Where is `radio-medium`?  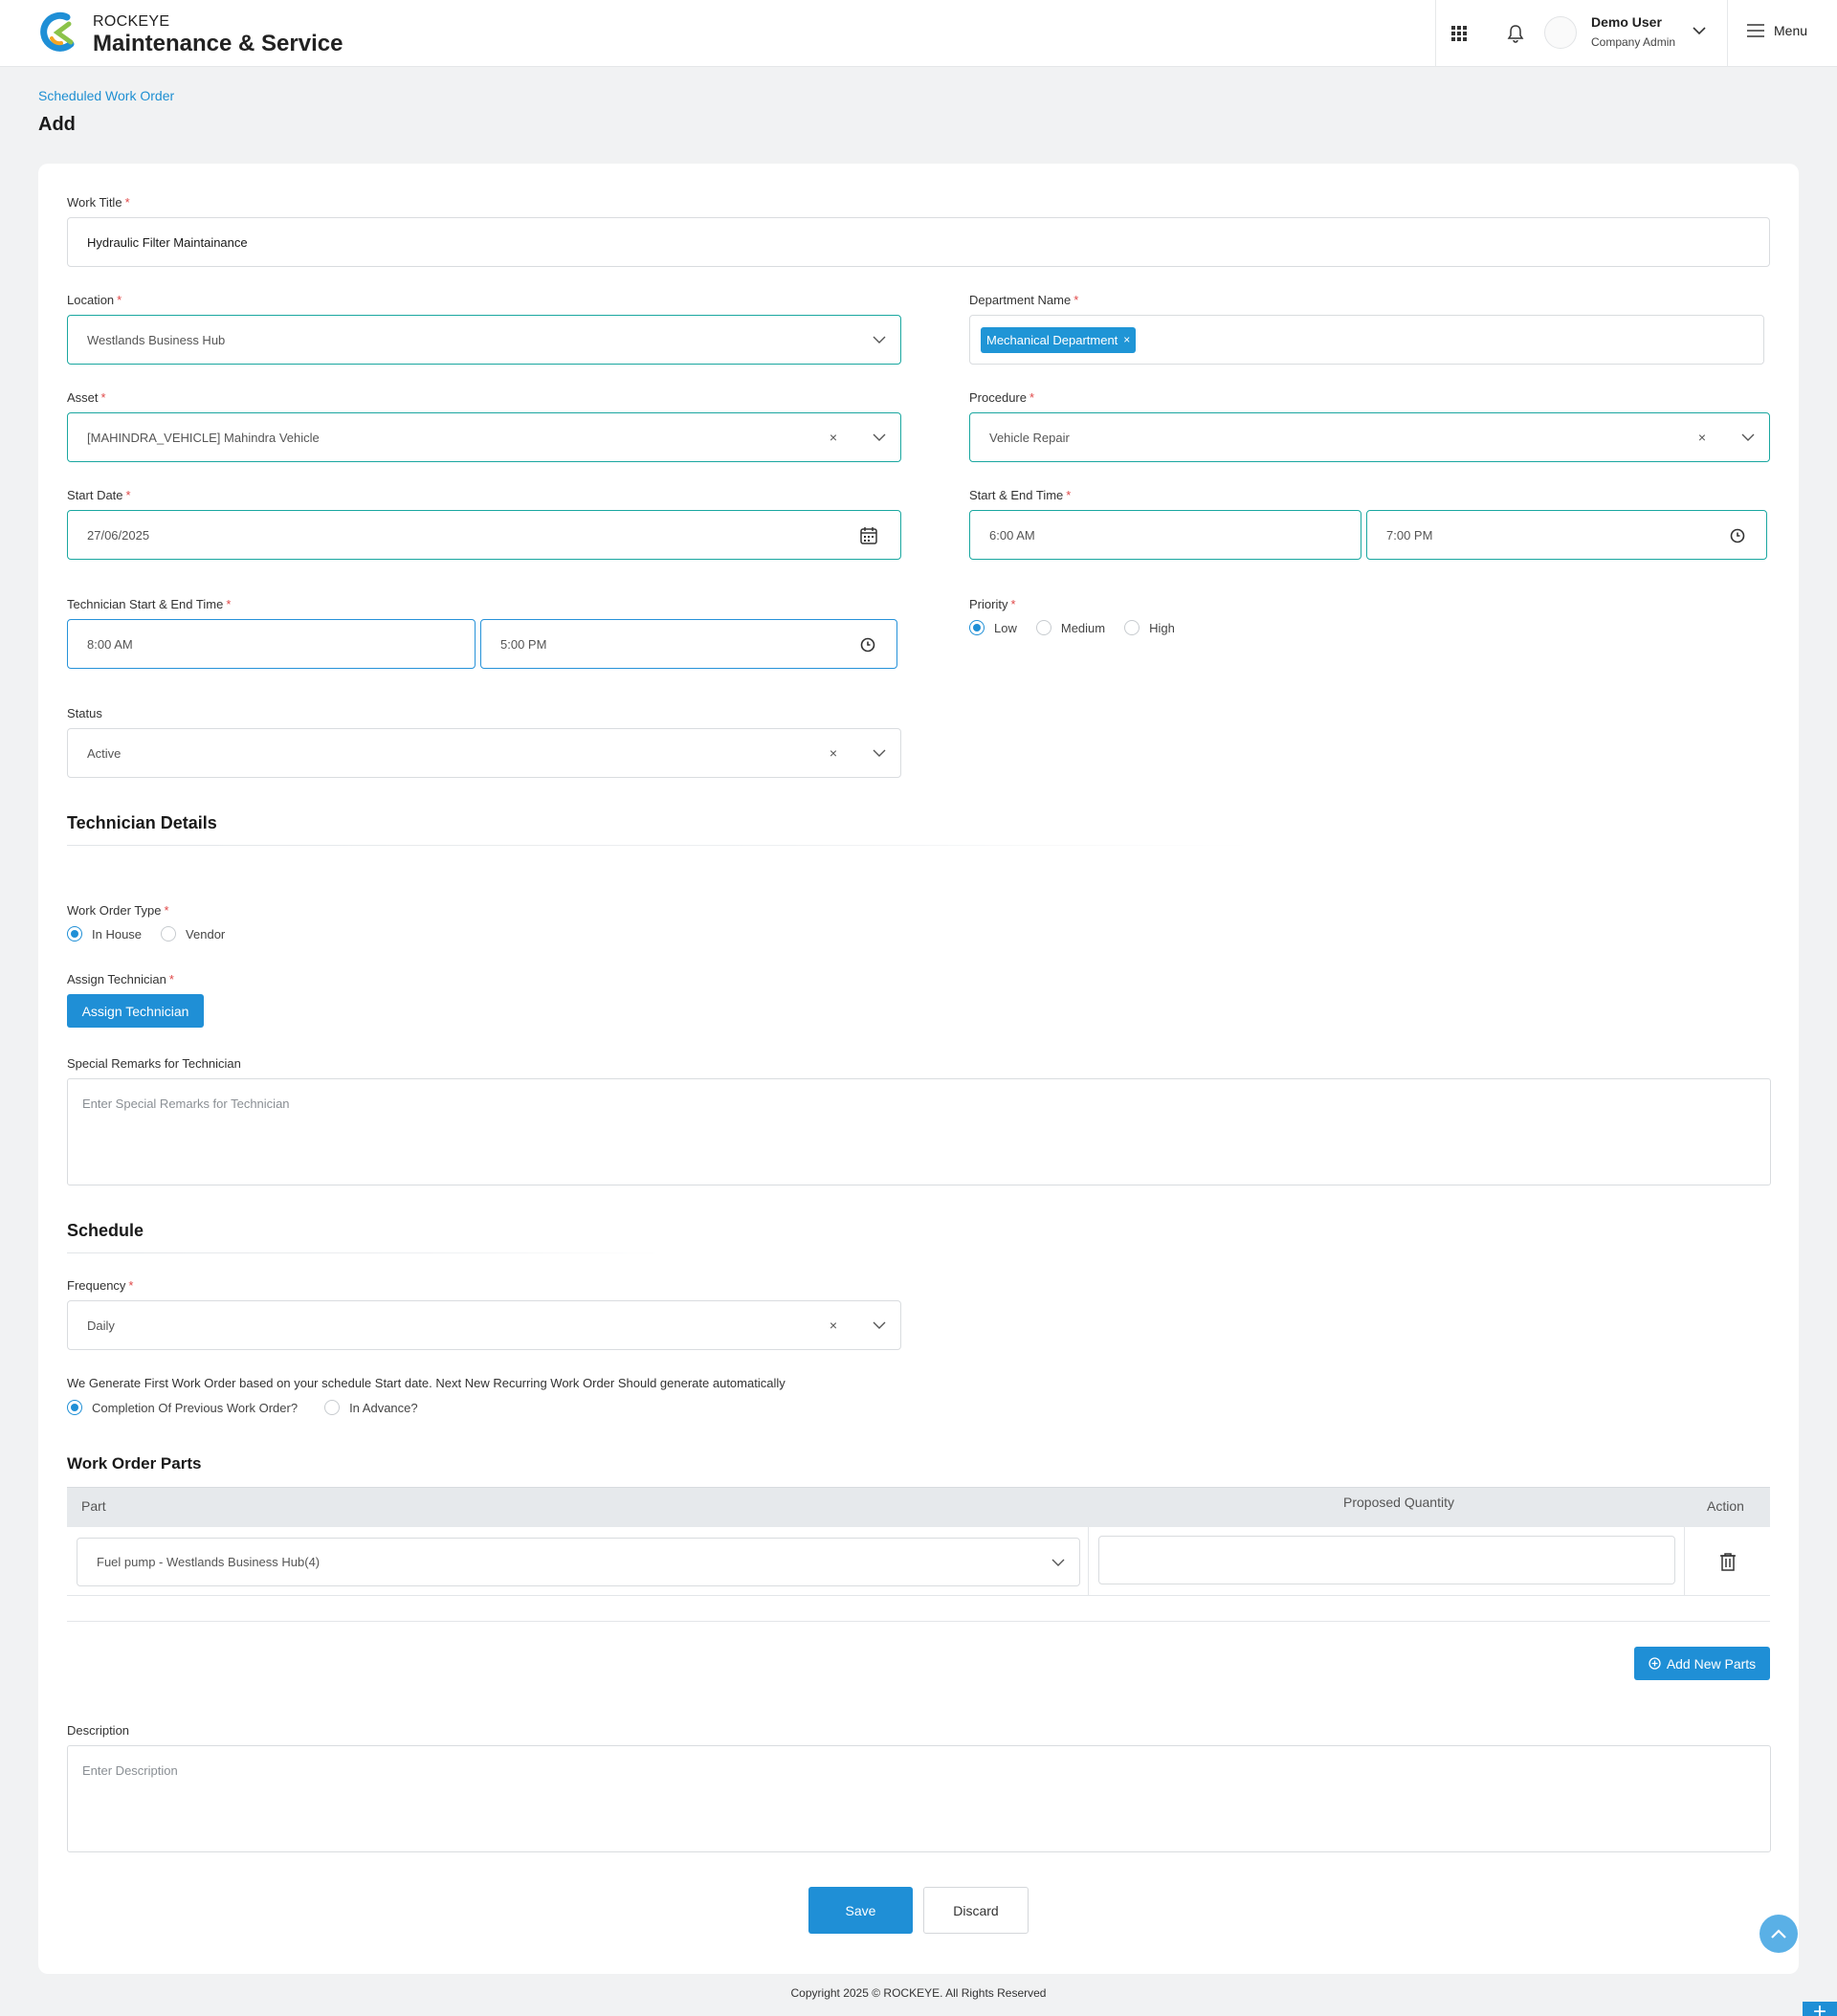
radio-medium is located at coordinates (1043, 627).